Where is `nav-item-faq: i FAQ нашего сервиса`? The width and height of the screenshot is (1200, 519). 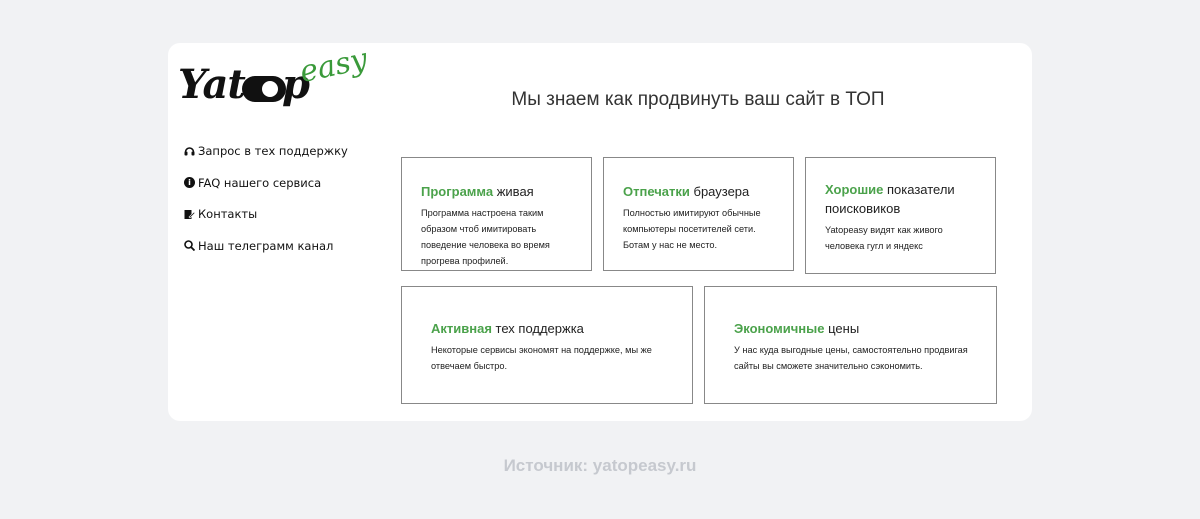 nav-item-faq: i FAQ нашего сервиса is located at coordinates (284, 183).